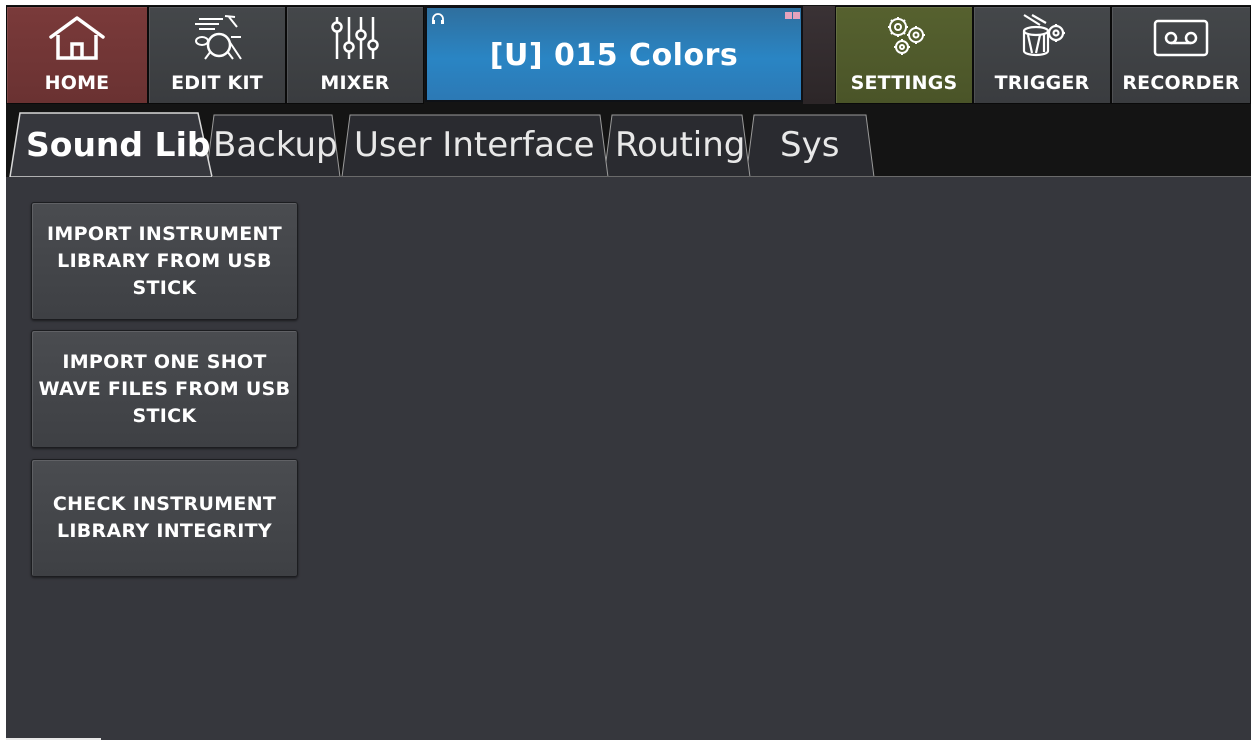 Image resolution: width=1251 pixels, height=740 pixels. Describe the element at coordinates (118, 144) in the screenshot. I see `tab-sound-lib: Sound Lib` at that location.